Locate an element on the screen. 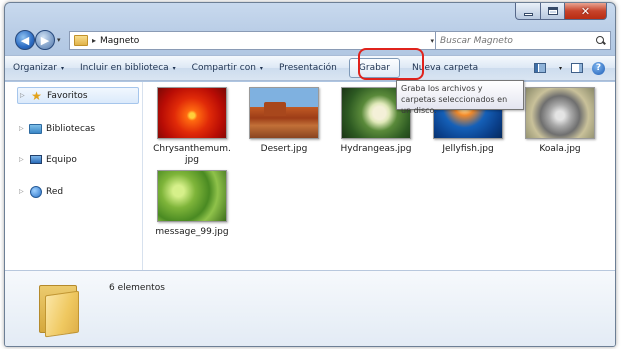 This screenshot has width=621, height=349. search-icon is located at coordinates (601, 40).